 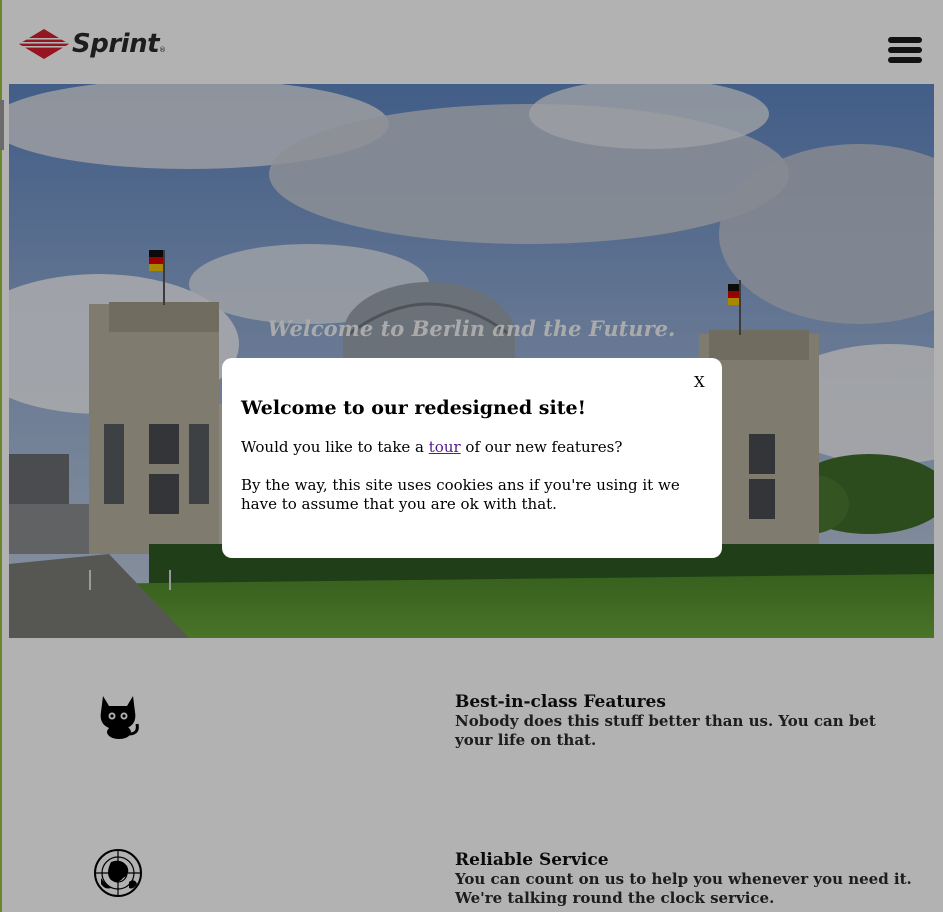 What do you see at coordinates (445, 447) in the screenshot?
I see `tour-link: tour` at bounding box center [445, 447].